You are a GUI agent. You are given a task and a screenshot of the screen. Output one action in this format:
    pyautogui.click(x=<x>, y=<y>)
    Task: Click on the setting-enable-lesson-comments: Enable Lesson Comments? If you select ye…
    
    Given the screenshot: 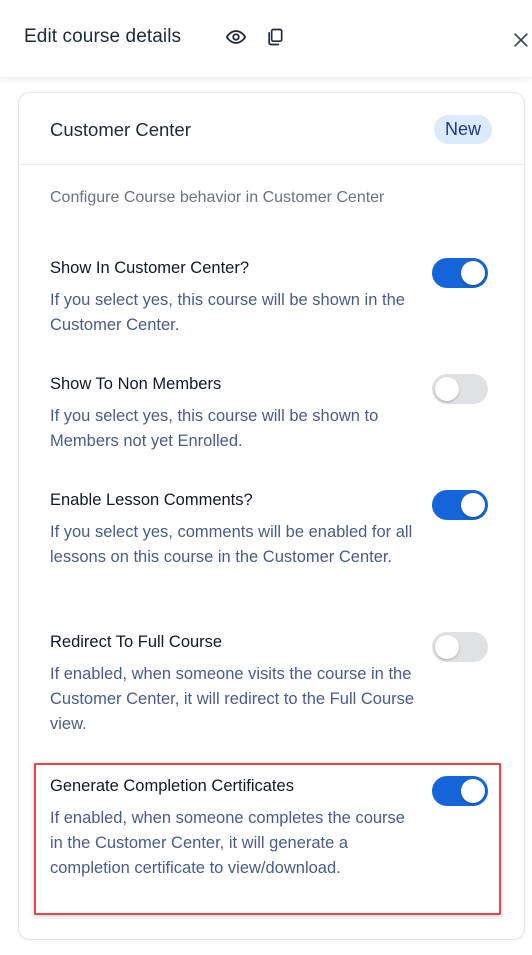 What is the action you would take?
    pyautogui.click(x=270, y=530)
    